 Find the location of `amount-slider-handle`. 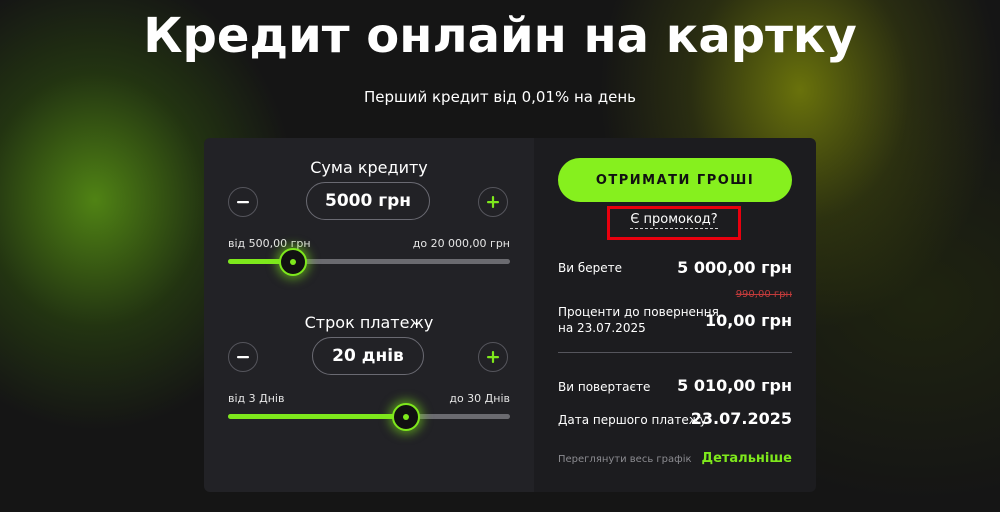

amount-slider-handle is located at coordinates (293, 262).